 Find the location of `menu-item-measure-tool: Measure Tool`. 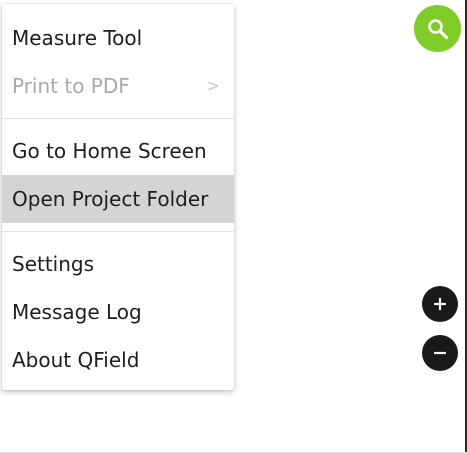

menu-item-measure-tool: Measure Tool is located at coordinates (118, 38).